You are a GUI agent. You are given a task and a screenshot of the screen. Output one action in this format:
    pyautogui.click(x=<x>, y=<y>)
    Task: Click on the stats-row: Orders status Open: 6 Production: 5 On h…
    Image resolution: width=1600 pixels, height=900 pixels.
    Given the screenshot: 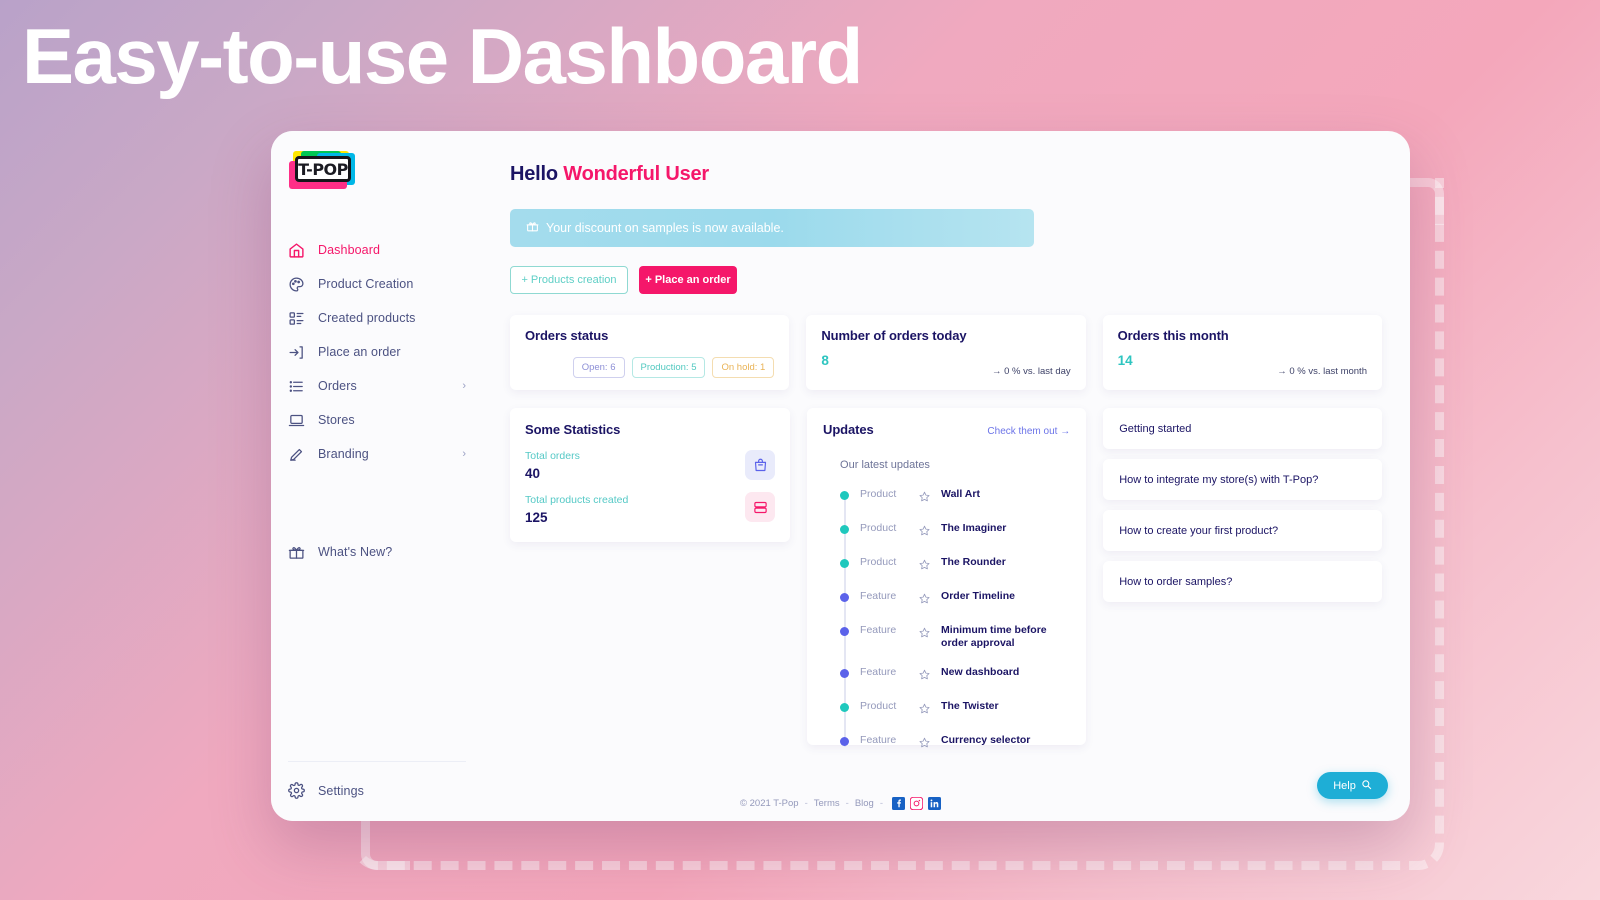 What is the action you would take?
    pyautogui.click(x=946, y=352)
    